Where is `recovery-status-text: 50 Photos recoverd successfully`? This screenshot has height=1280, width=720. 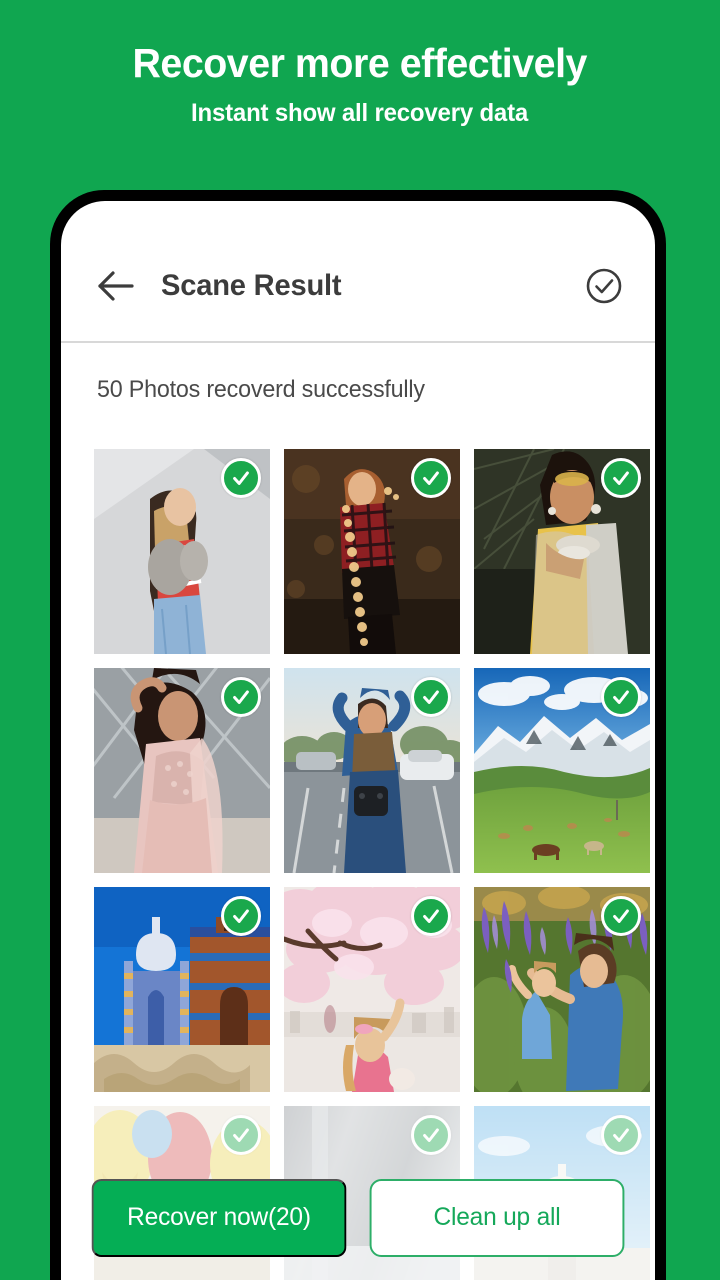 recovery-status-text: 50 Photos recoverd successfully is located at coordinates (261, 389).